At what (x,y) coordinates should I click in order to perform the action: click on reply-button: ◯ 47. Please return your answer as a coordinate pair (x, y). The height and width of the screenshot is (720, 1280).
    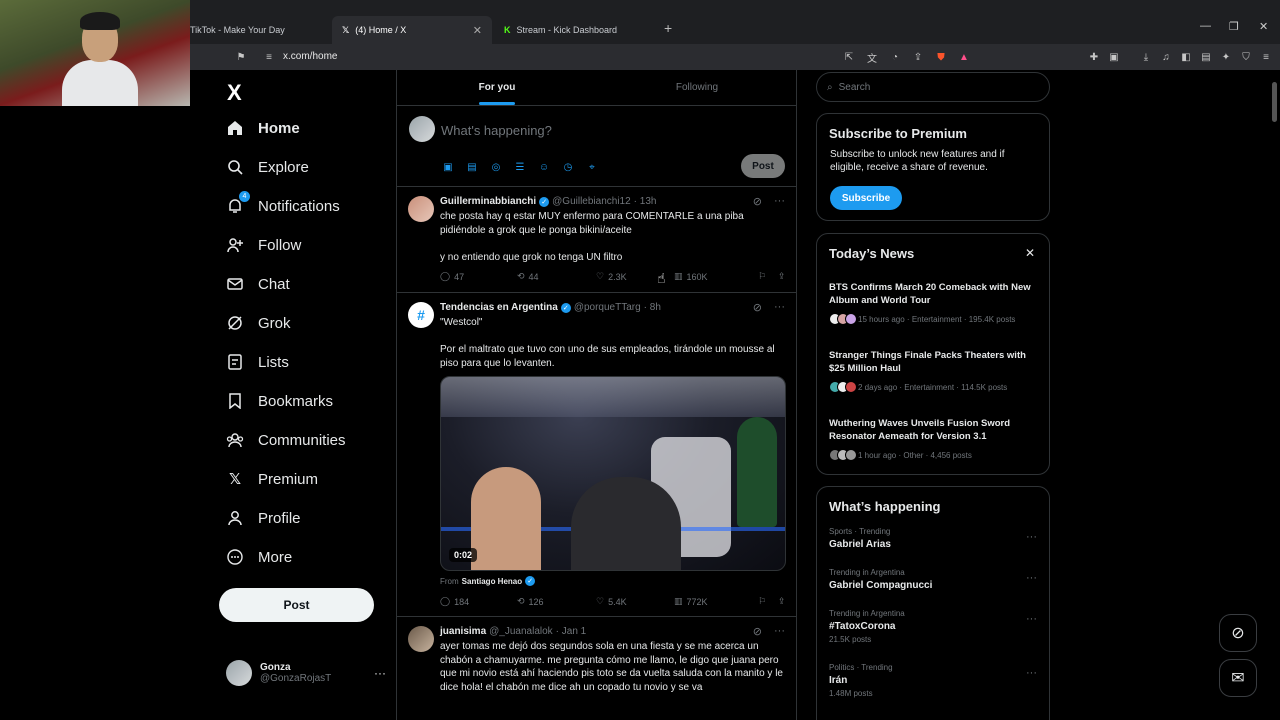
    Looking at the image, I should click on (478, 276).